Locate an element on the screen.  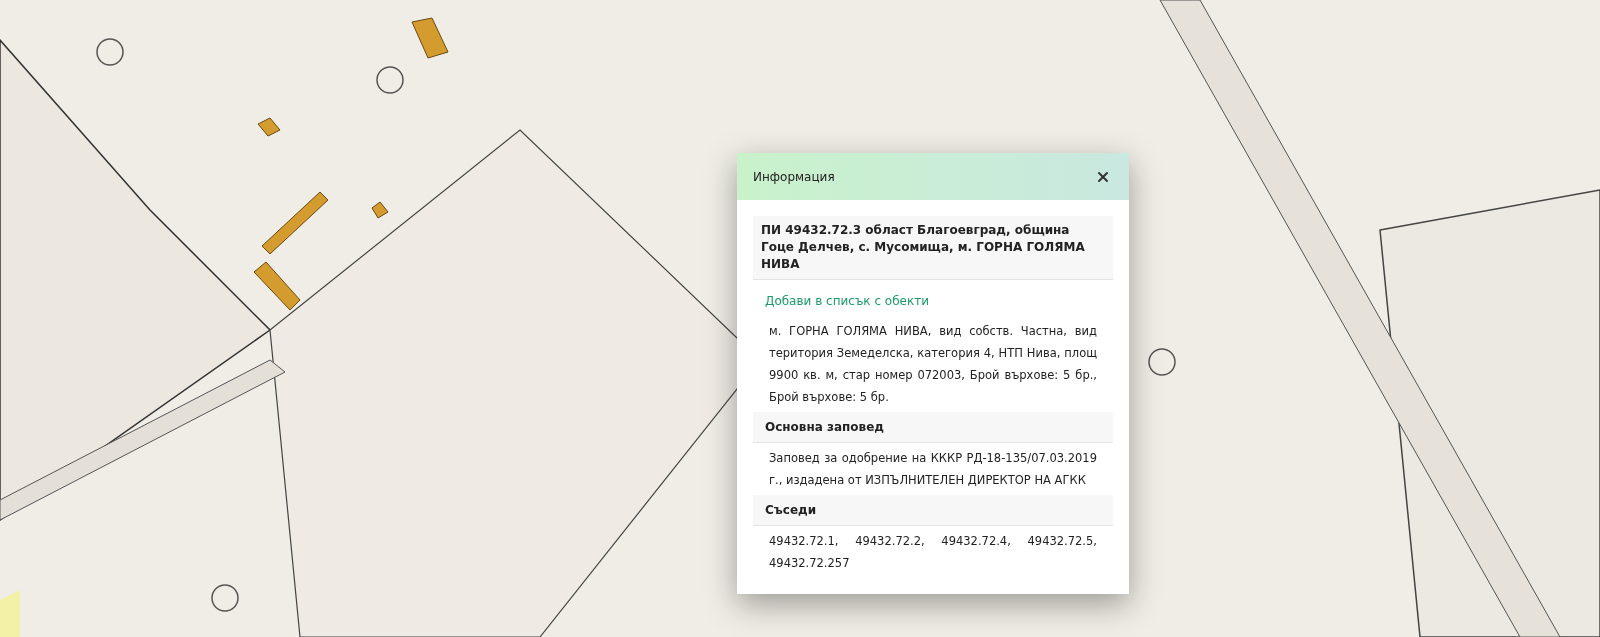
add-to-list-link: Добави в списък с обекти is located at coordinates (847, 301).